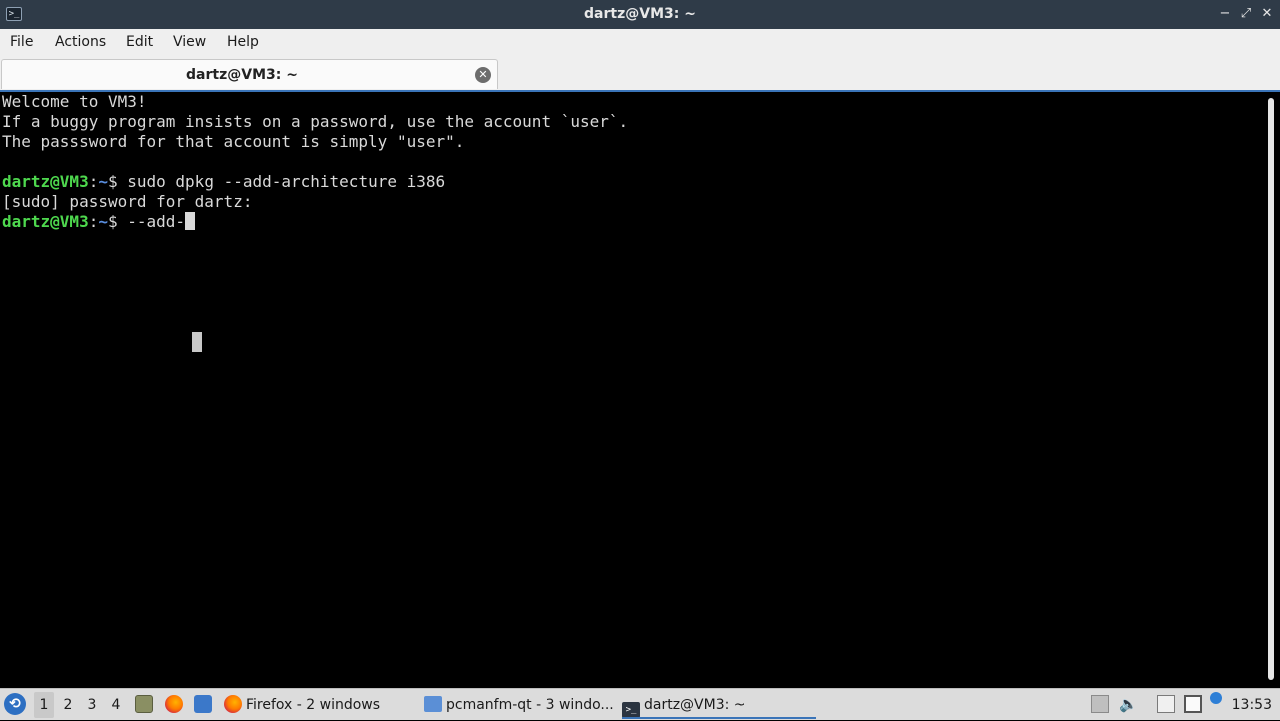 The width and height of the screenshot is (1280, 721). What do you see at coordinates (1193, 704) in the screenshot?
I see `screenshot-icon` at bounding box center [1193, 704].